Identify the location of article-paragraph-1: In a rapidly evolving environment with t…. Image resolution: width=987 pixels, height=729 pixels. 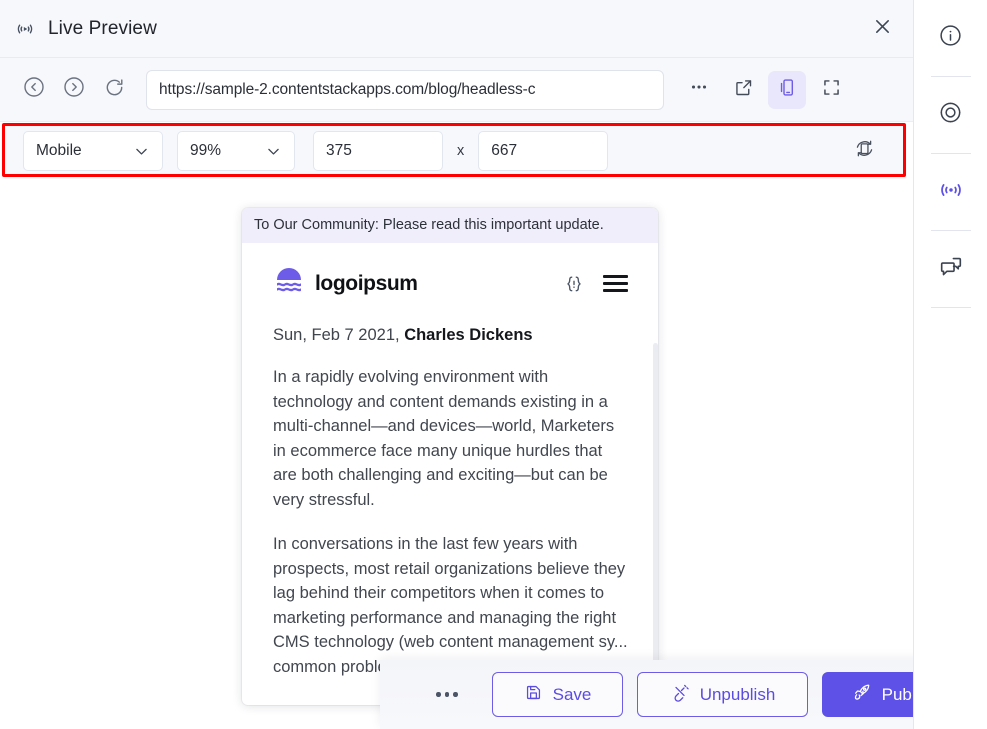
(444, 438).